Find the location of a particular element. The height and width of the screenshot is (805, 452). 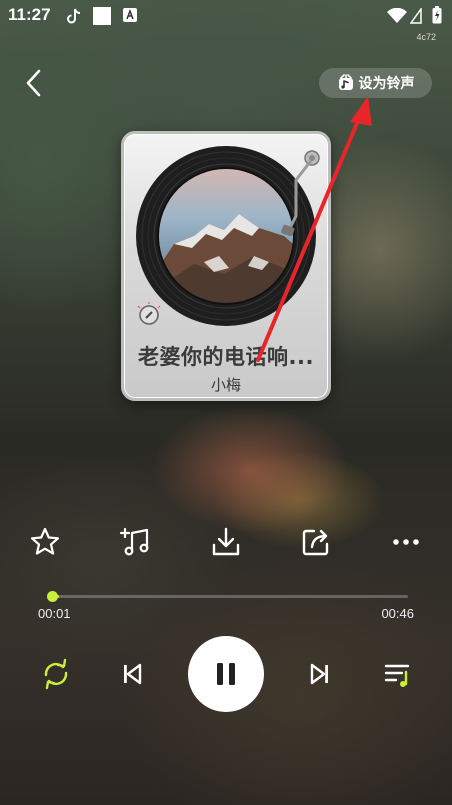

tonearm is located at coordinates (300, 193).